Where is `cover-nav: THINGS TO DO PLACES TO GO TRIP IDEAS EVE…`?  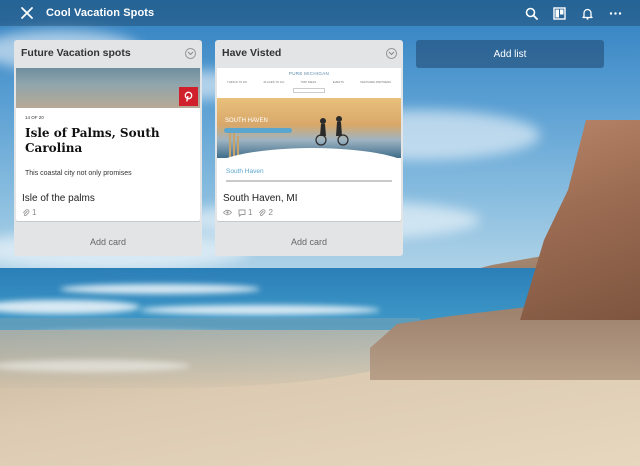
cover-nav: THINGS TO DO PLACES TO GO TRIP IDEAS EVE… is located at coordinates (309, 82).